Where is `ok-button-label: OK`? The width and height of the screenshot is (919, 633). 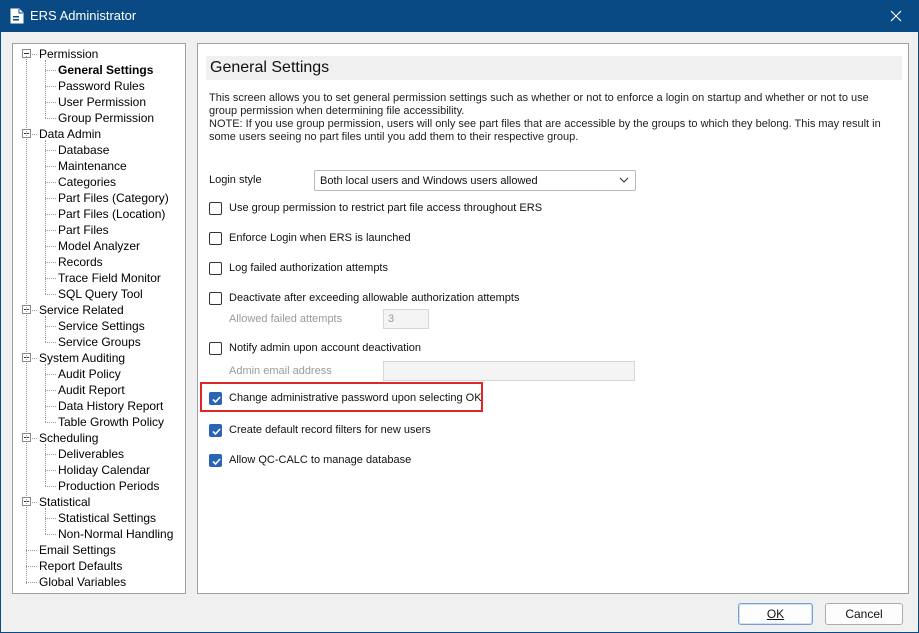 ok-button-label: OK is located at coordinates (775, 614).